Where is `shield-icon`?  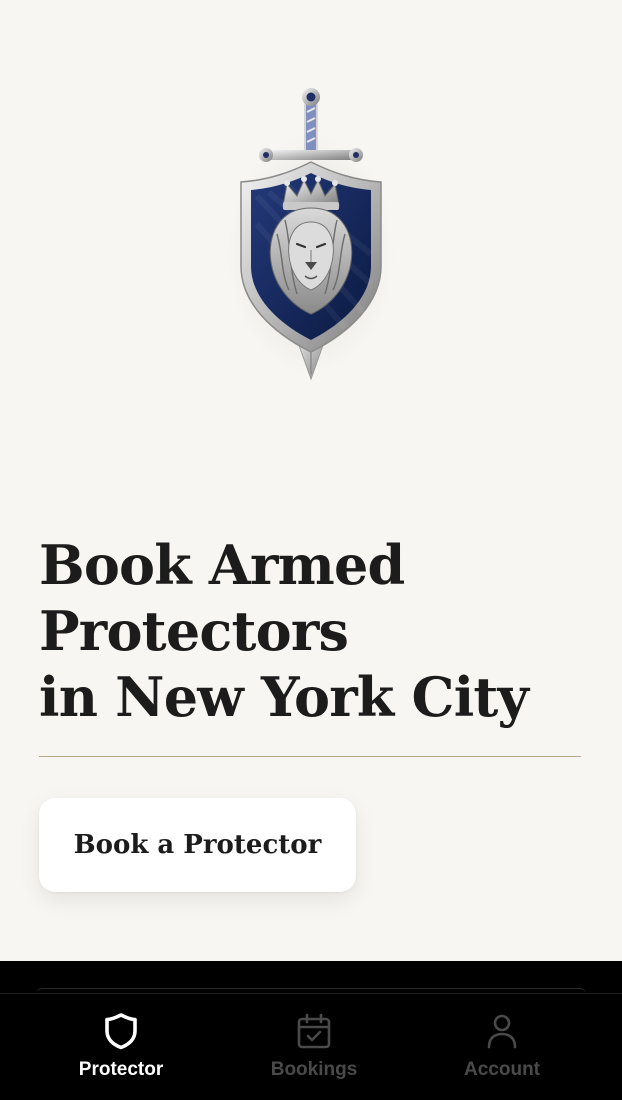
shield-icon is located at coordinates (121, 1031).